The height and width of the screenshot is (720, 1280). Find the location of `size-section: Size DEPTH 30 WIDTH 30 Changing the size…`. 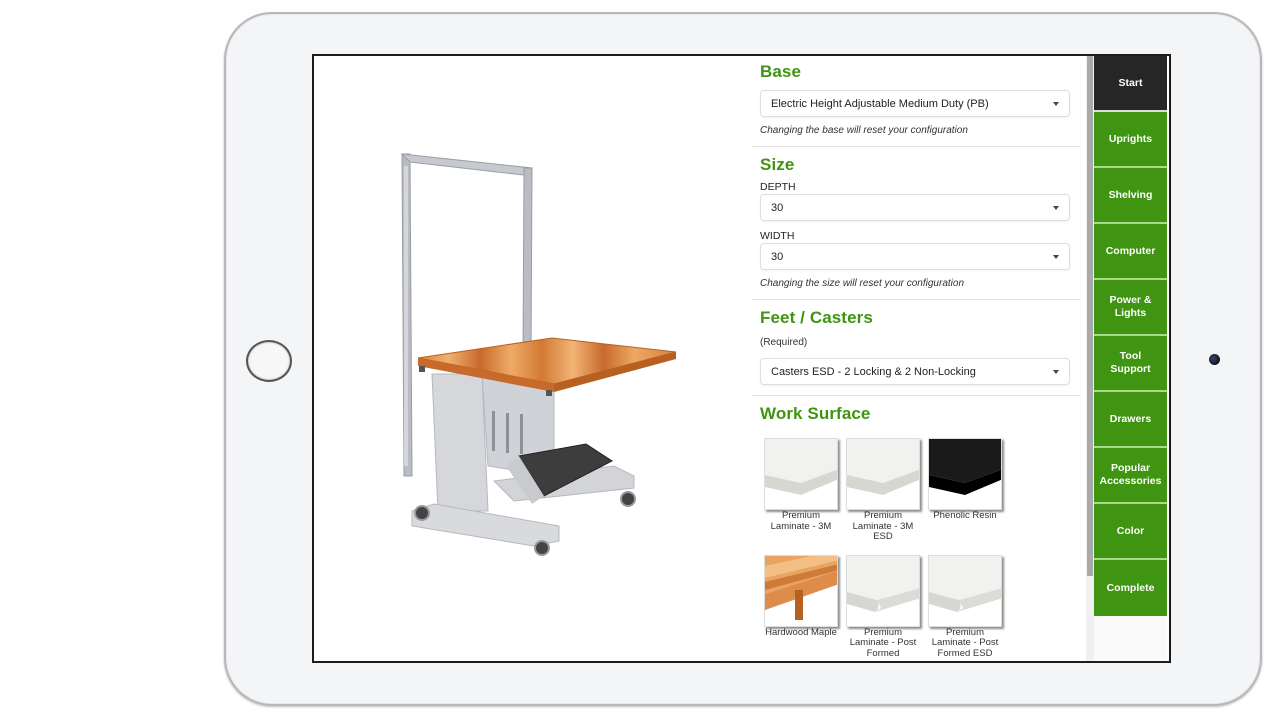

size-section: Size DEPTH 30 WIDTH 30 Changing the size… is located at coordinates (918, 218).